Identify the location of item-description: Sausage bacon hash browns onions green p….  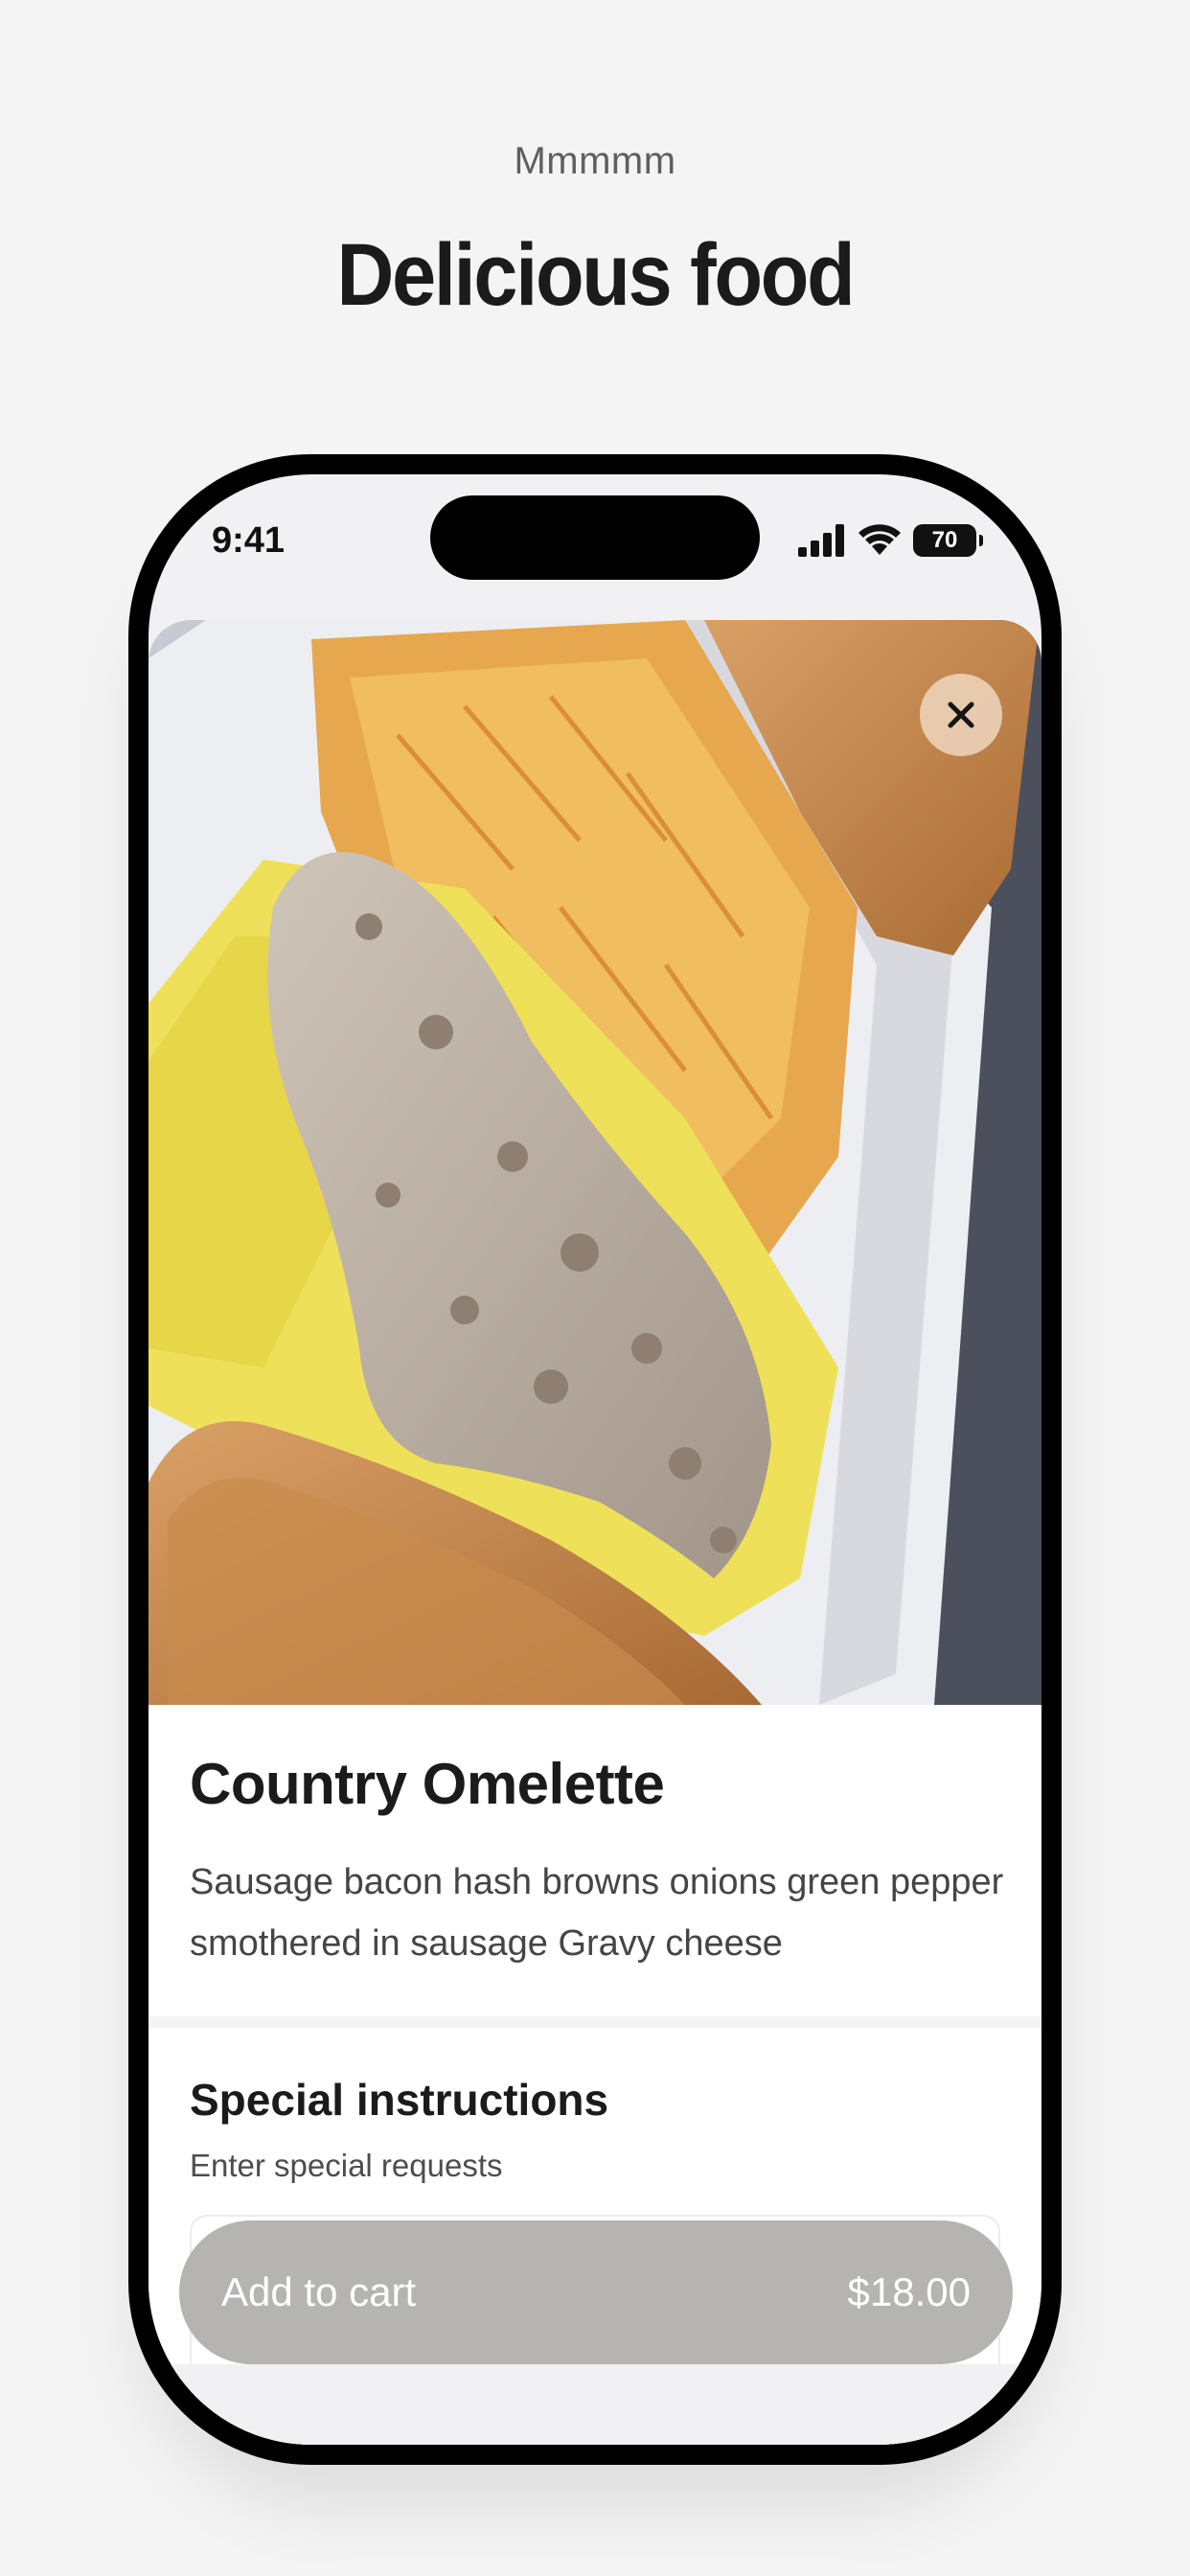
(597, 1913).